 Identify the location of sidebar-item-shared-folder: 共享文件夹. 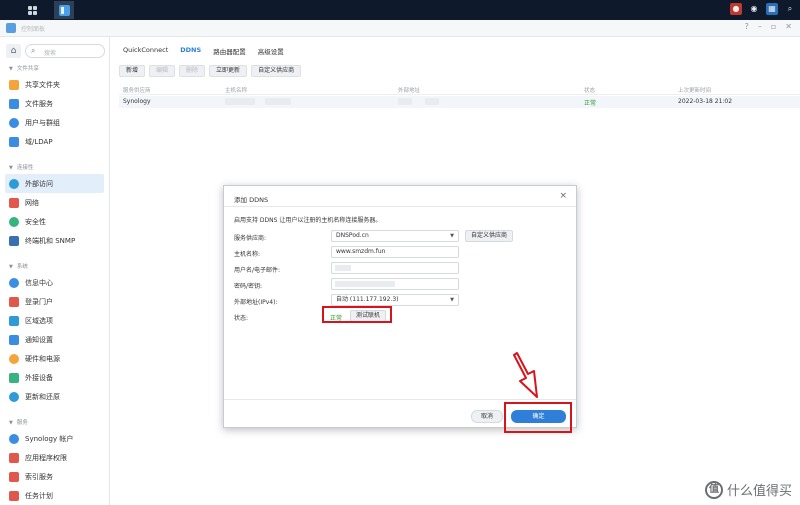
(54, 84).